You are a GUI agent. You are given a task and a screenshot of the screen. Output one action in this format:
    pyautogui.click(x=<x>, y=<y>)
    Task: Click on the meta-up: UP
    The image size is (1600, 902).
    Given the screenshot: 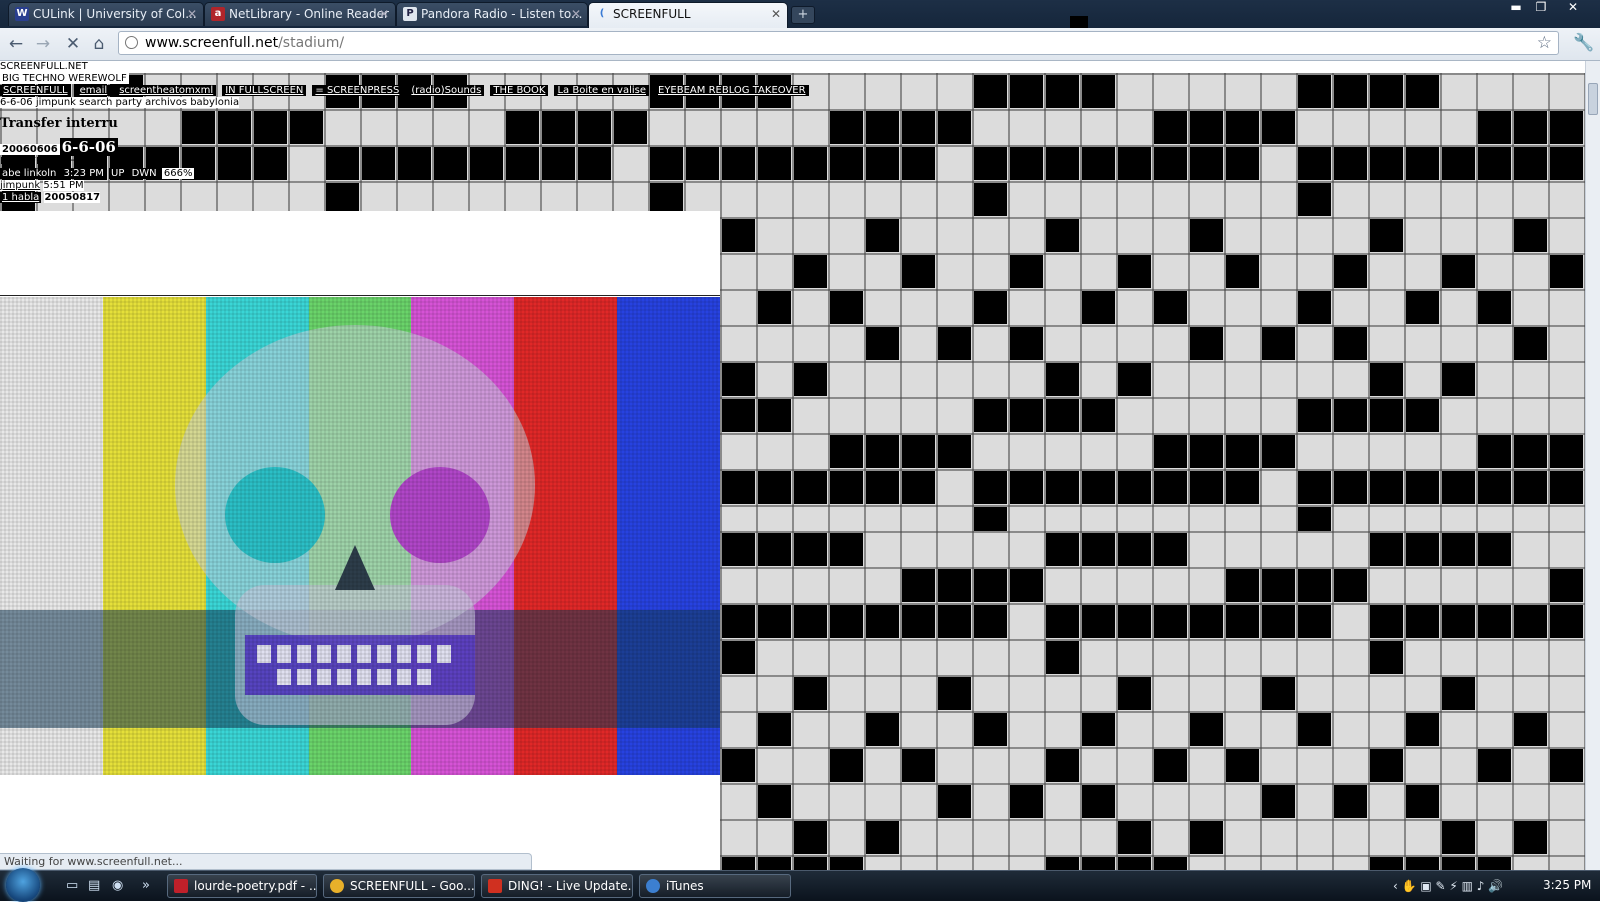 What is the action you would take?
    pyautogui.click(x=118, y=173)
    